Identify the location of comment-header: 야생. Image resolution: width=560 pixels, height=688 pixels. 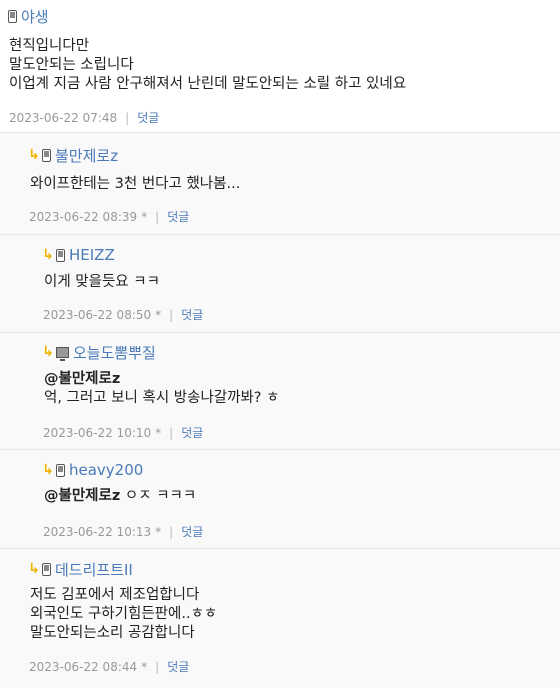
(28, 16).